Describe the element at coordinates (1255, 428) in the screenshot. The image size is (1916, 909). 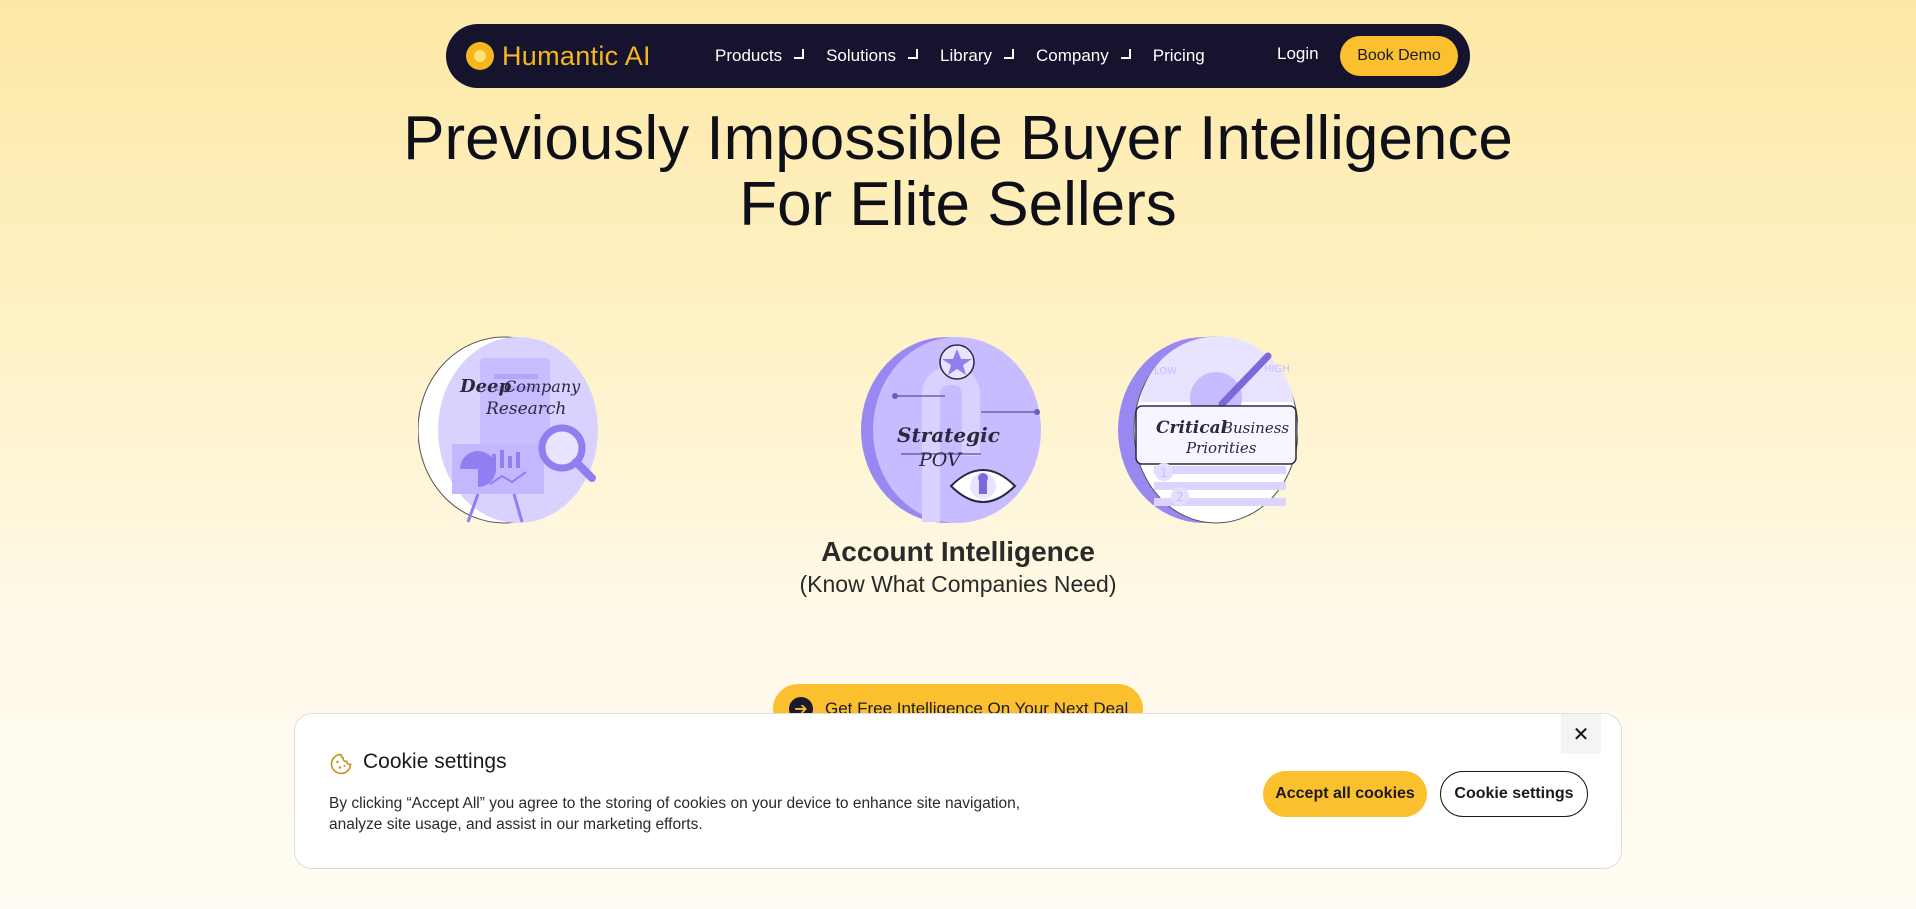
I see `coin-label-word: Business` at that location.